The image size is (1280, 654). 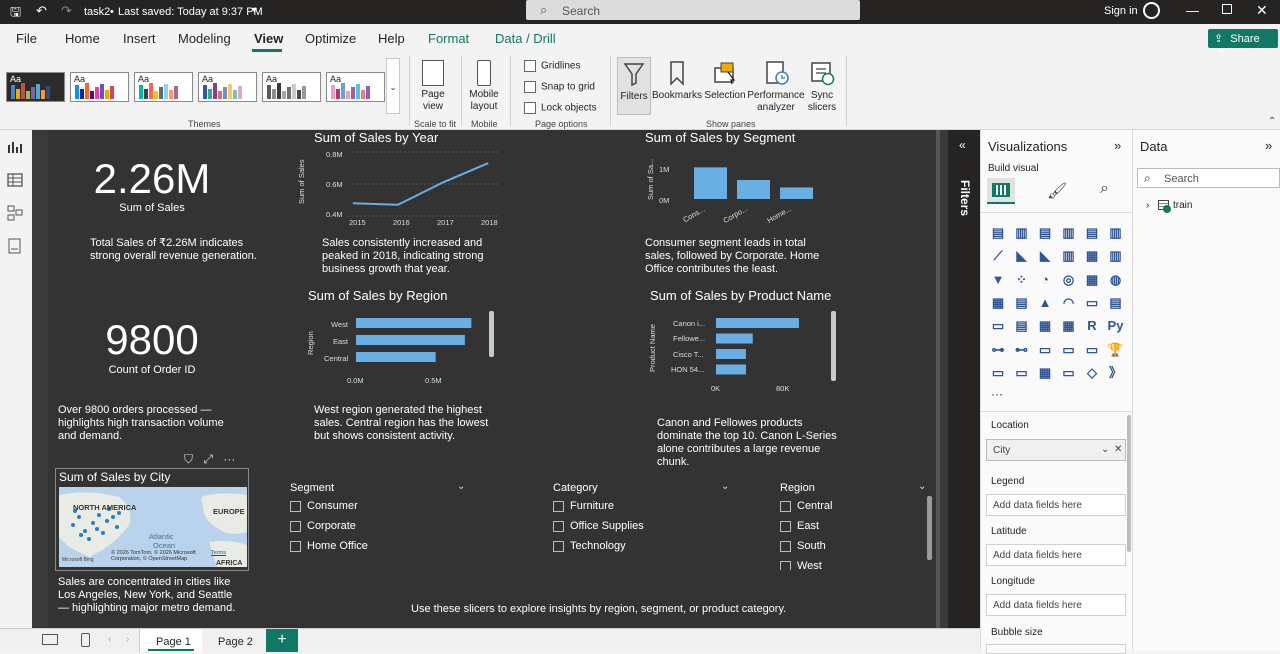 What do you see at coordinates (15, 180) in the screenshot?
I see `table-view-icon` at bounding box center [15, 180].